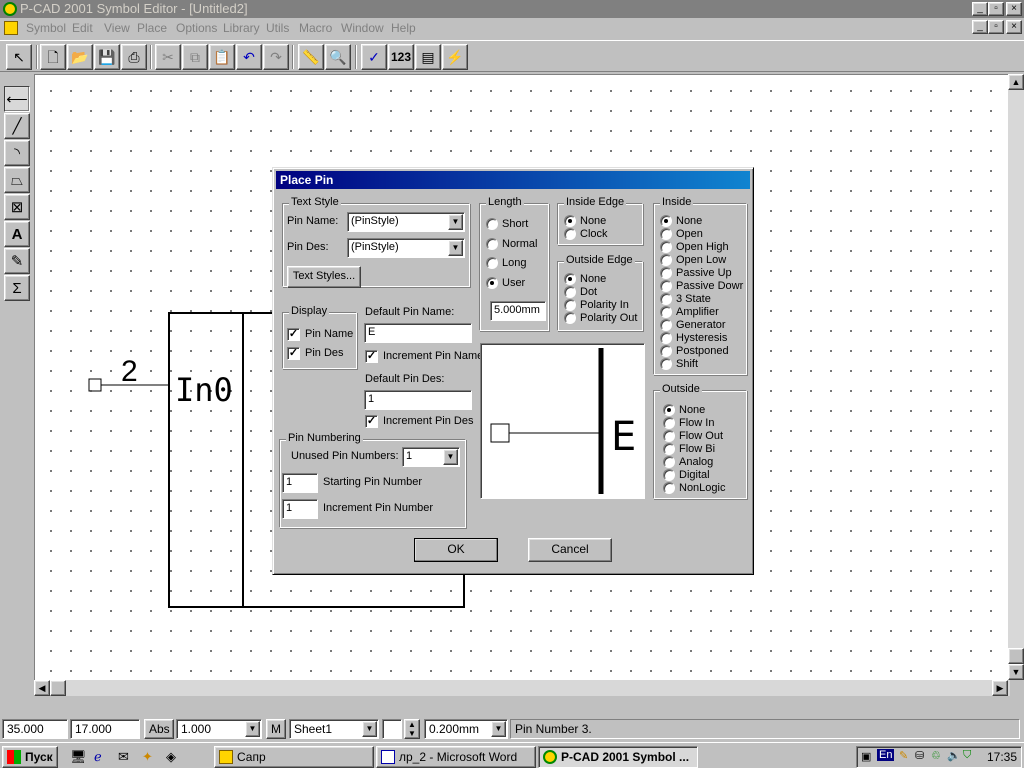 This screenshot has height=768, width=1024. I want to click on place-line-icon: ╱, so click(17, 126).